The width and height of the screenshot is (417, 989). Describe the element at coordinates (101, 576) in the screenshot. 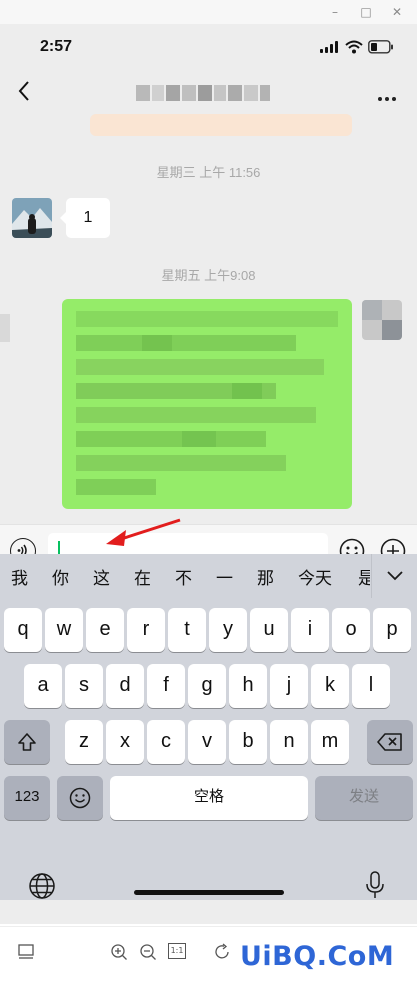

I see `candidate-word: 这` at that location.